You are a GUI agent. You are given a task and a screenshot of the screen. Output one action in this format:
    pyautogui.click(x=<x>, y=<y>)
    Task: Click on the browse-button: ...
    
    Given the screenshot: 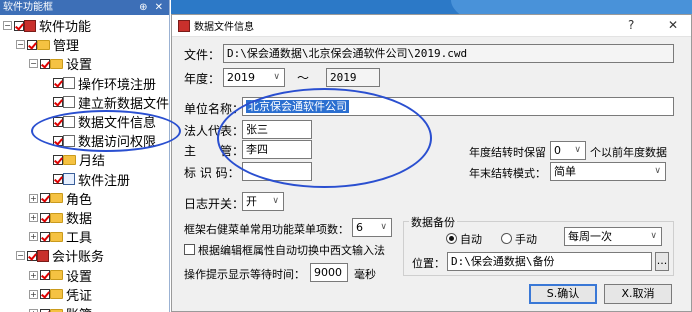 What is the action you would take?
    pyautogui.click(x=662, y=261)
    